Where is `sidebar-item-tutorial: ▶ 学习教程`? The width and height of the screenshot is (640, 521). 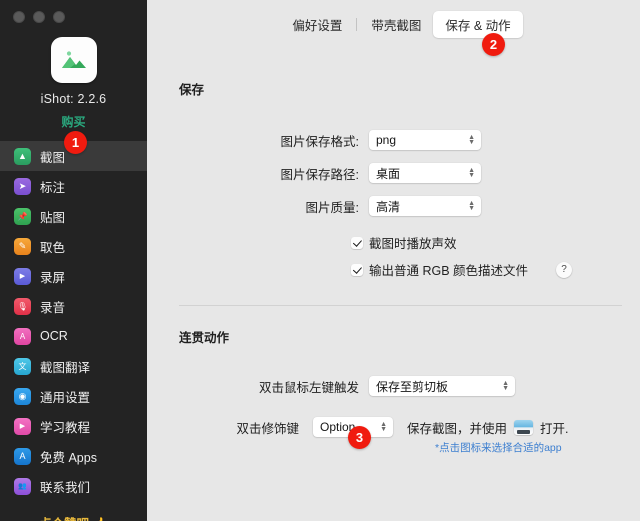
sidebar-item-tutorial: ▶ 学习教程 is located at coordinates (73, 426).